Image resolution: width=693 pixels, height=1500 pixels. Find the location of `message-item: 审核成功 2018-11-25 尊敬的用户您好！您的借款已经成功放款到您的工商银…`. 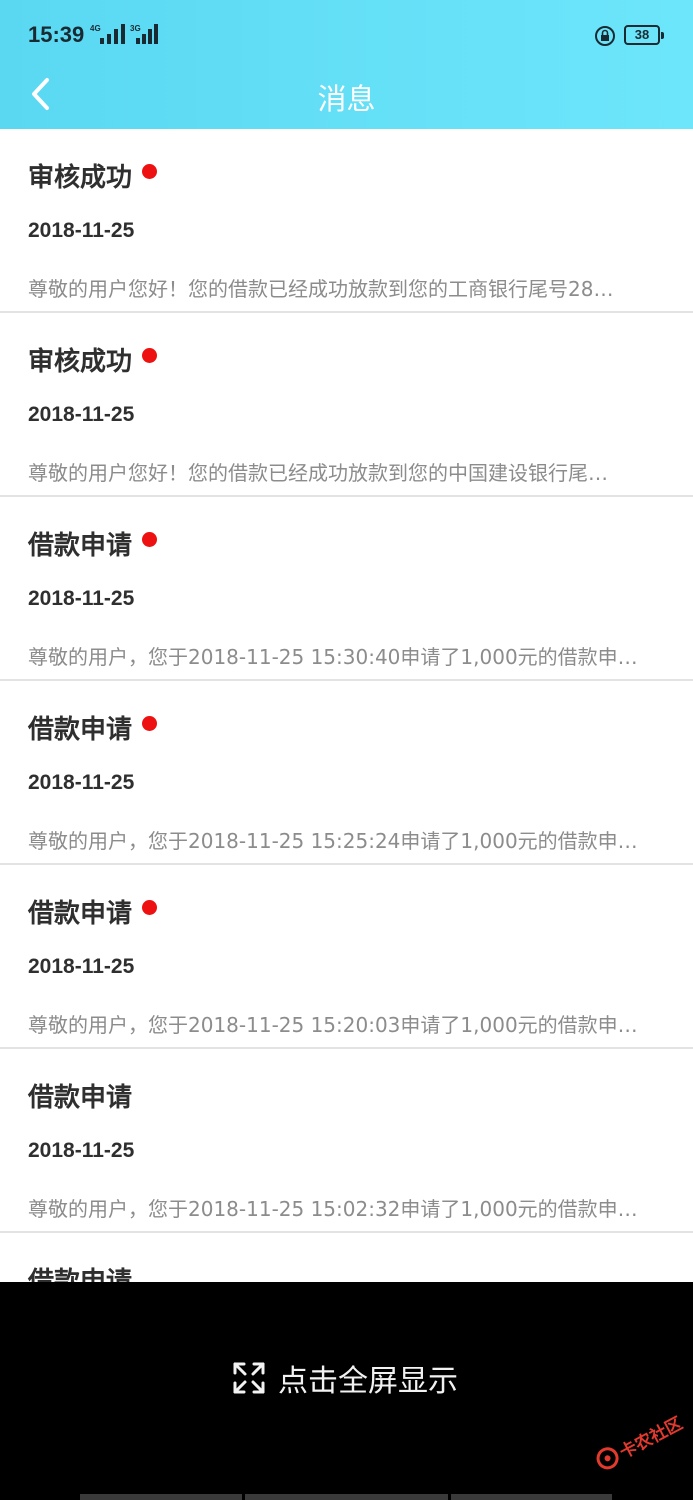

message-item: 审核成功 2018-11-25 尊敬的用户您好！您的借款已经成功放款到您的工商银… is located at coordinates (346, 221).